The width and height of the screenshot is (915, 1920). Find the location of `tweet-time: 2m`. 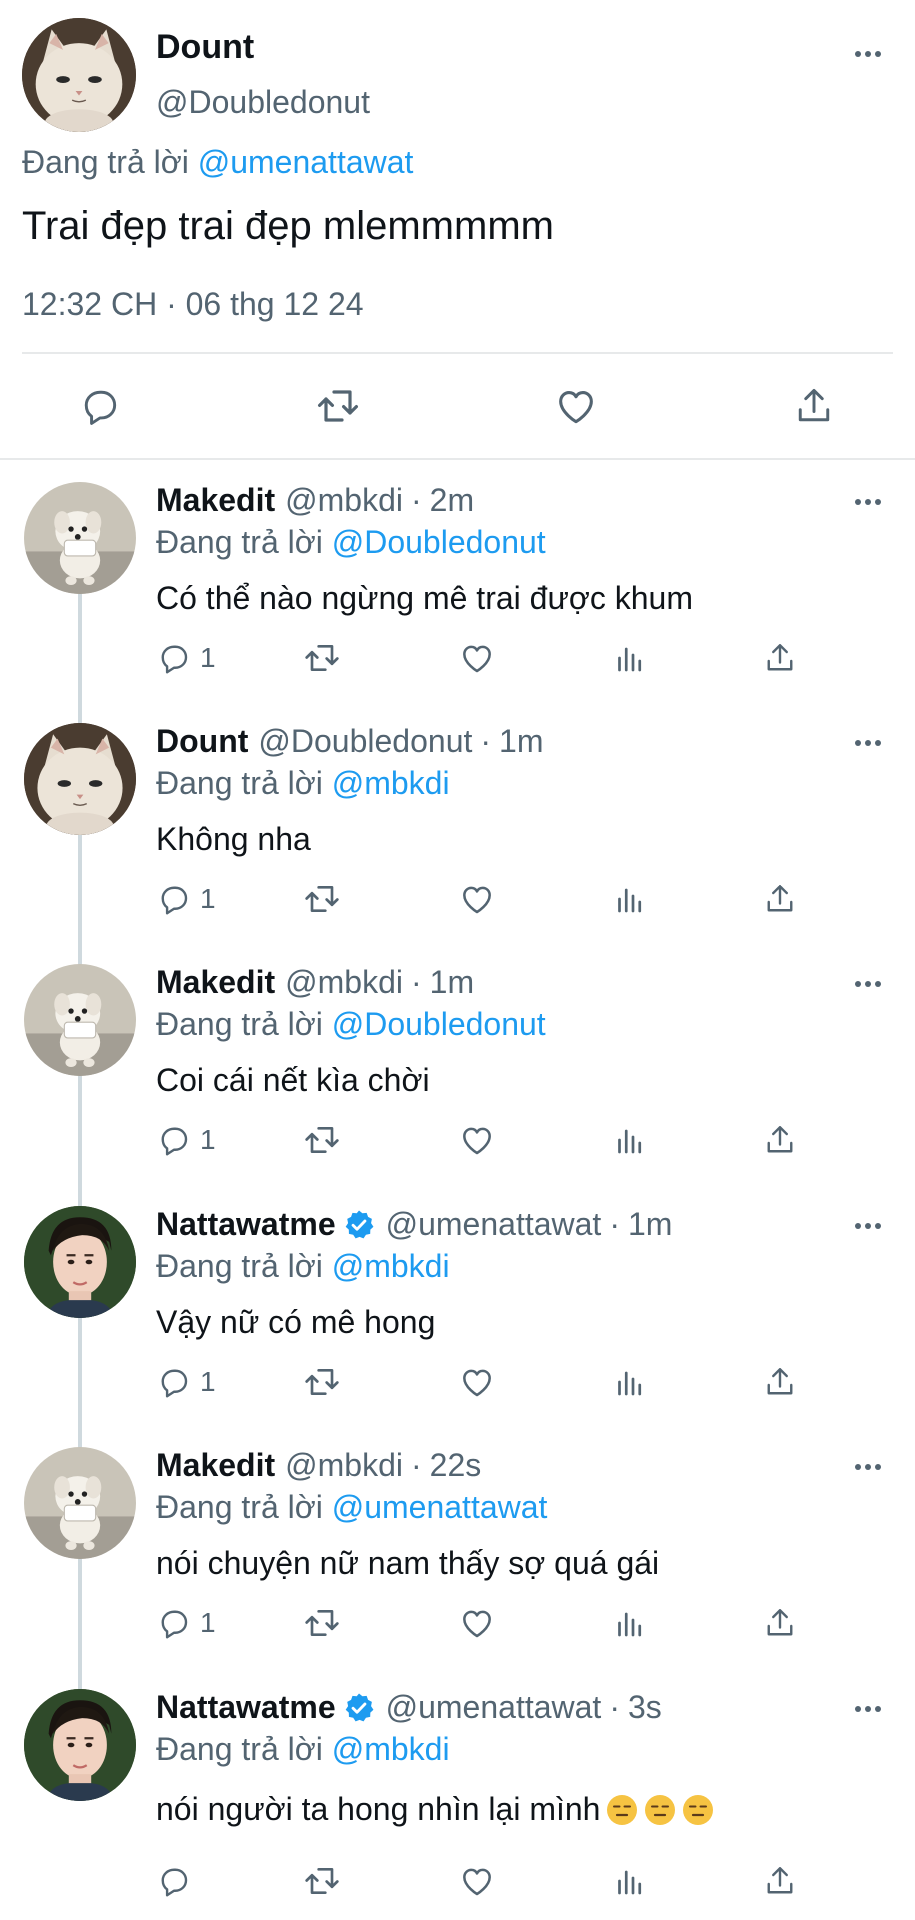

tweet-time: 2m is located at coordinates (452, 500).